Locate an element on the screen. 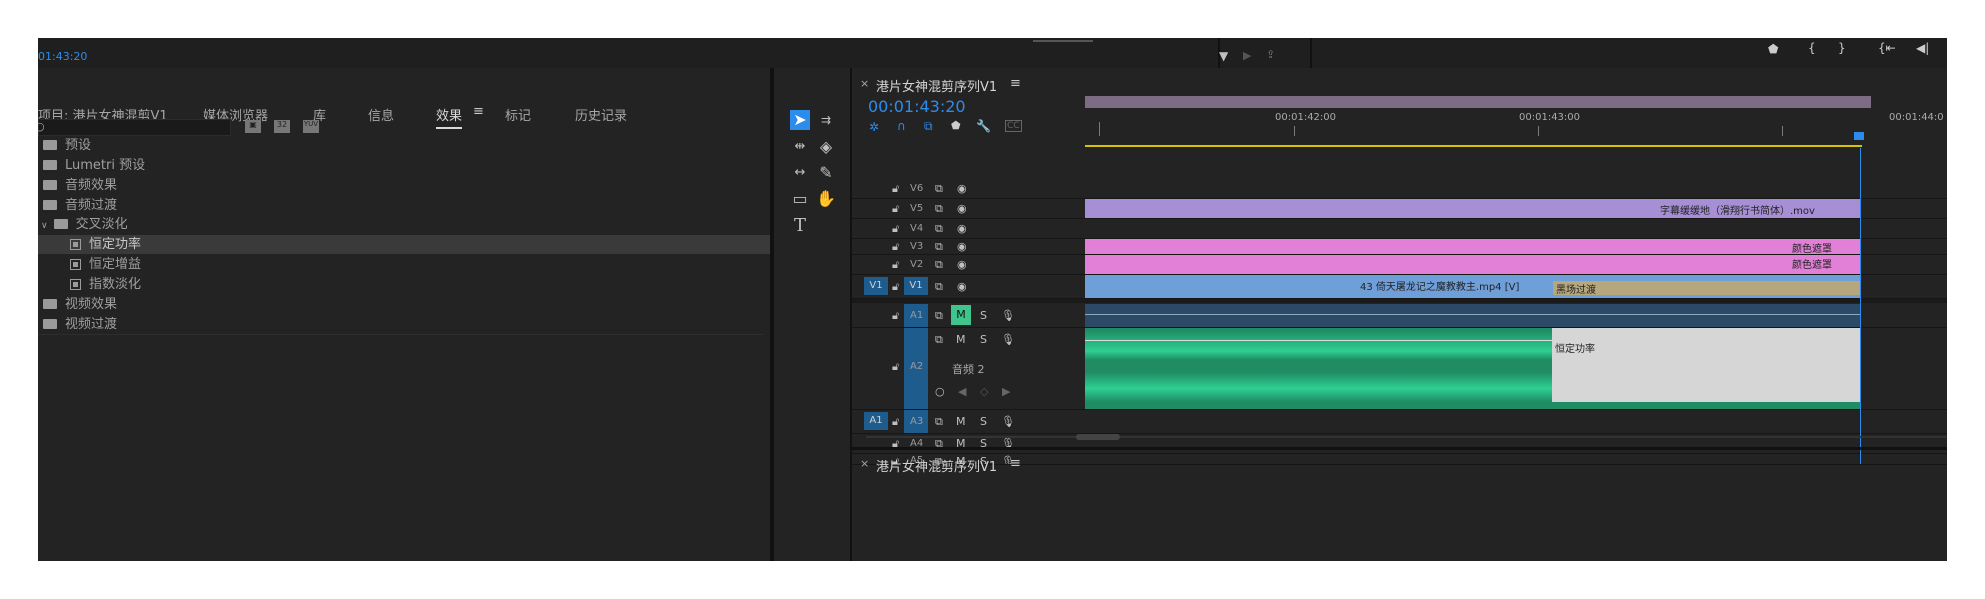 The width and height of the screenshot is (1985, 599). settings-wrench-icon: 🔧 is located at coordinates (983, 126).